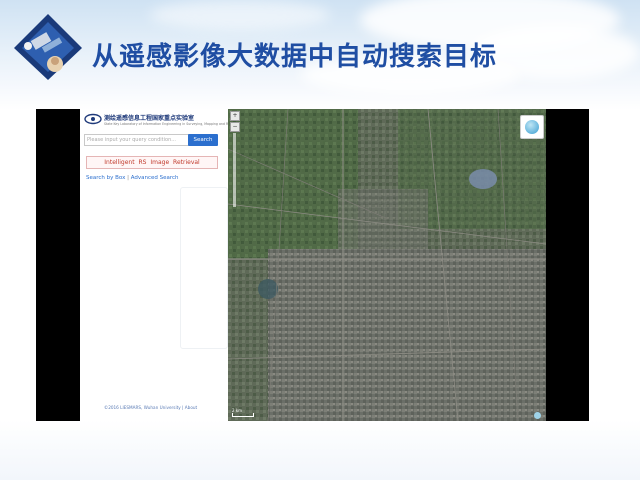 The image size is (640, 480). I want to click on globe-icon, so click(532, 127).